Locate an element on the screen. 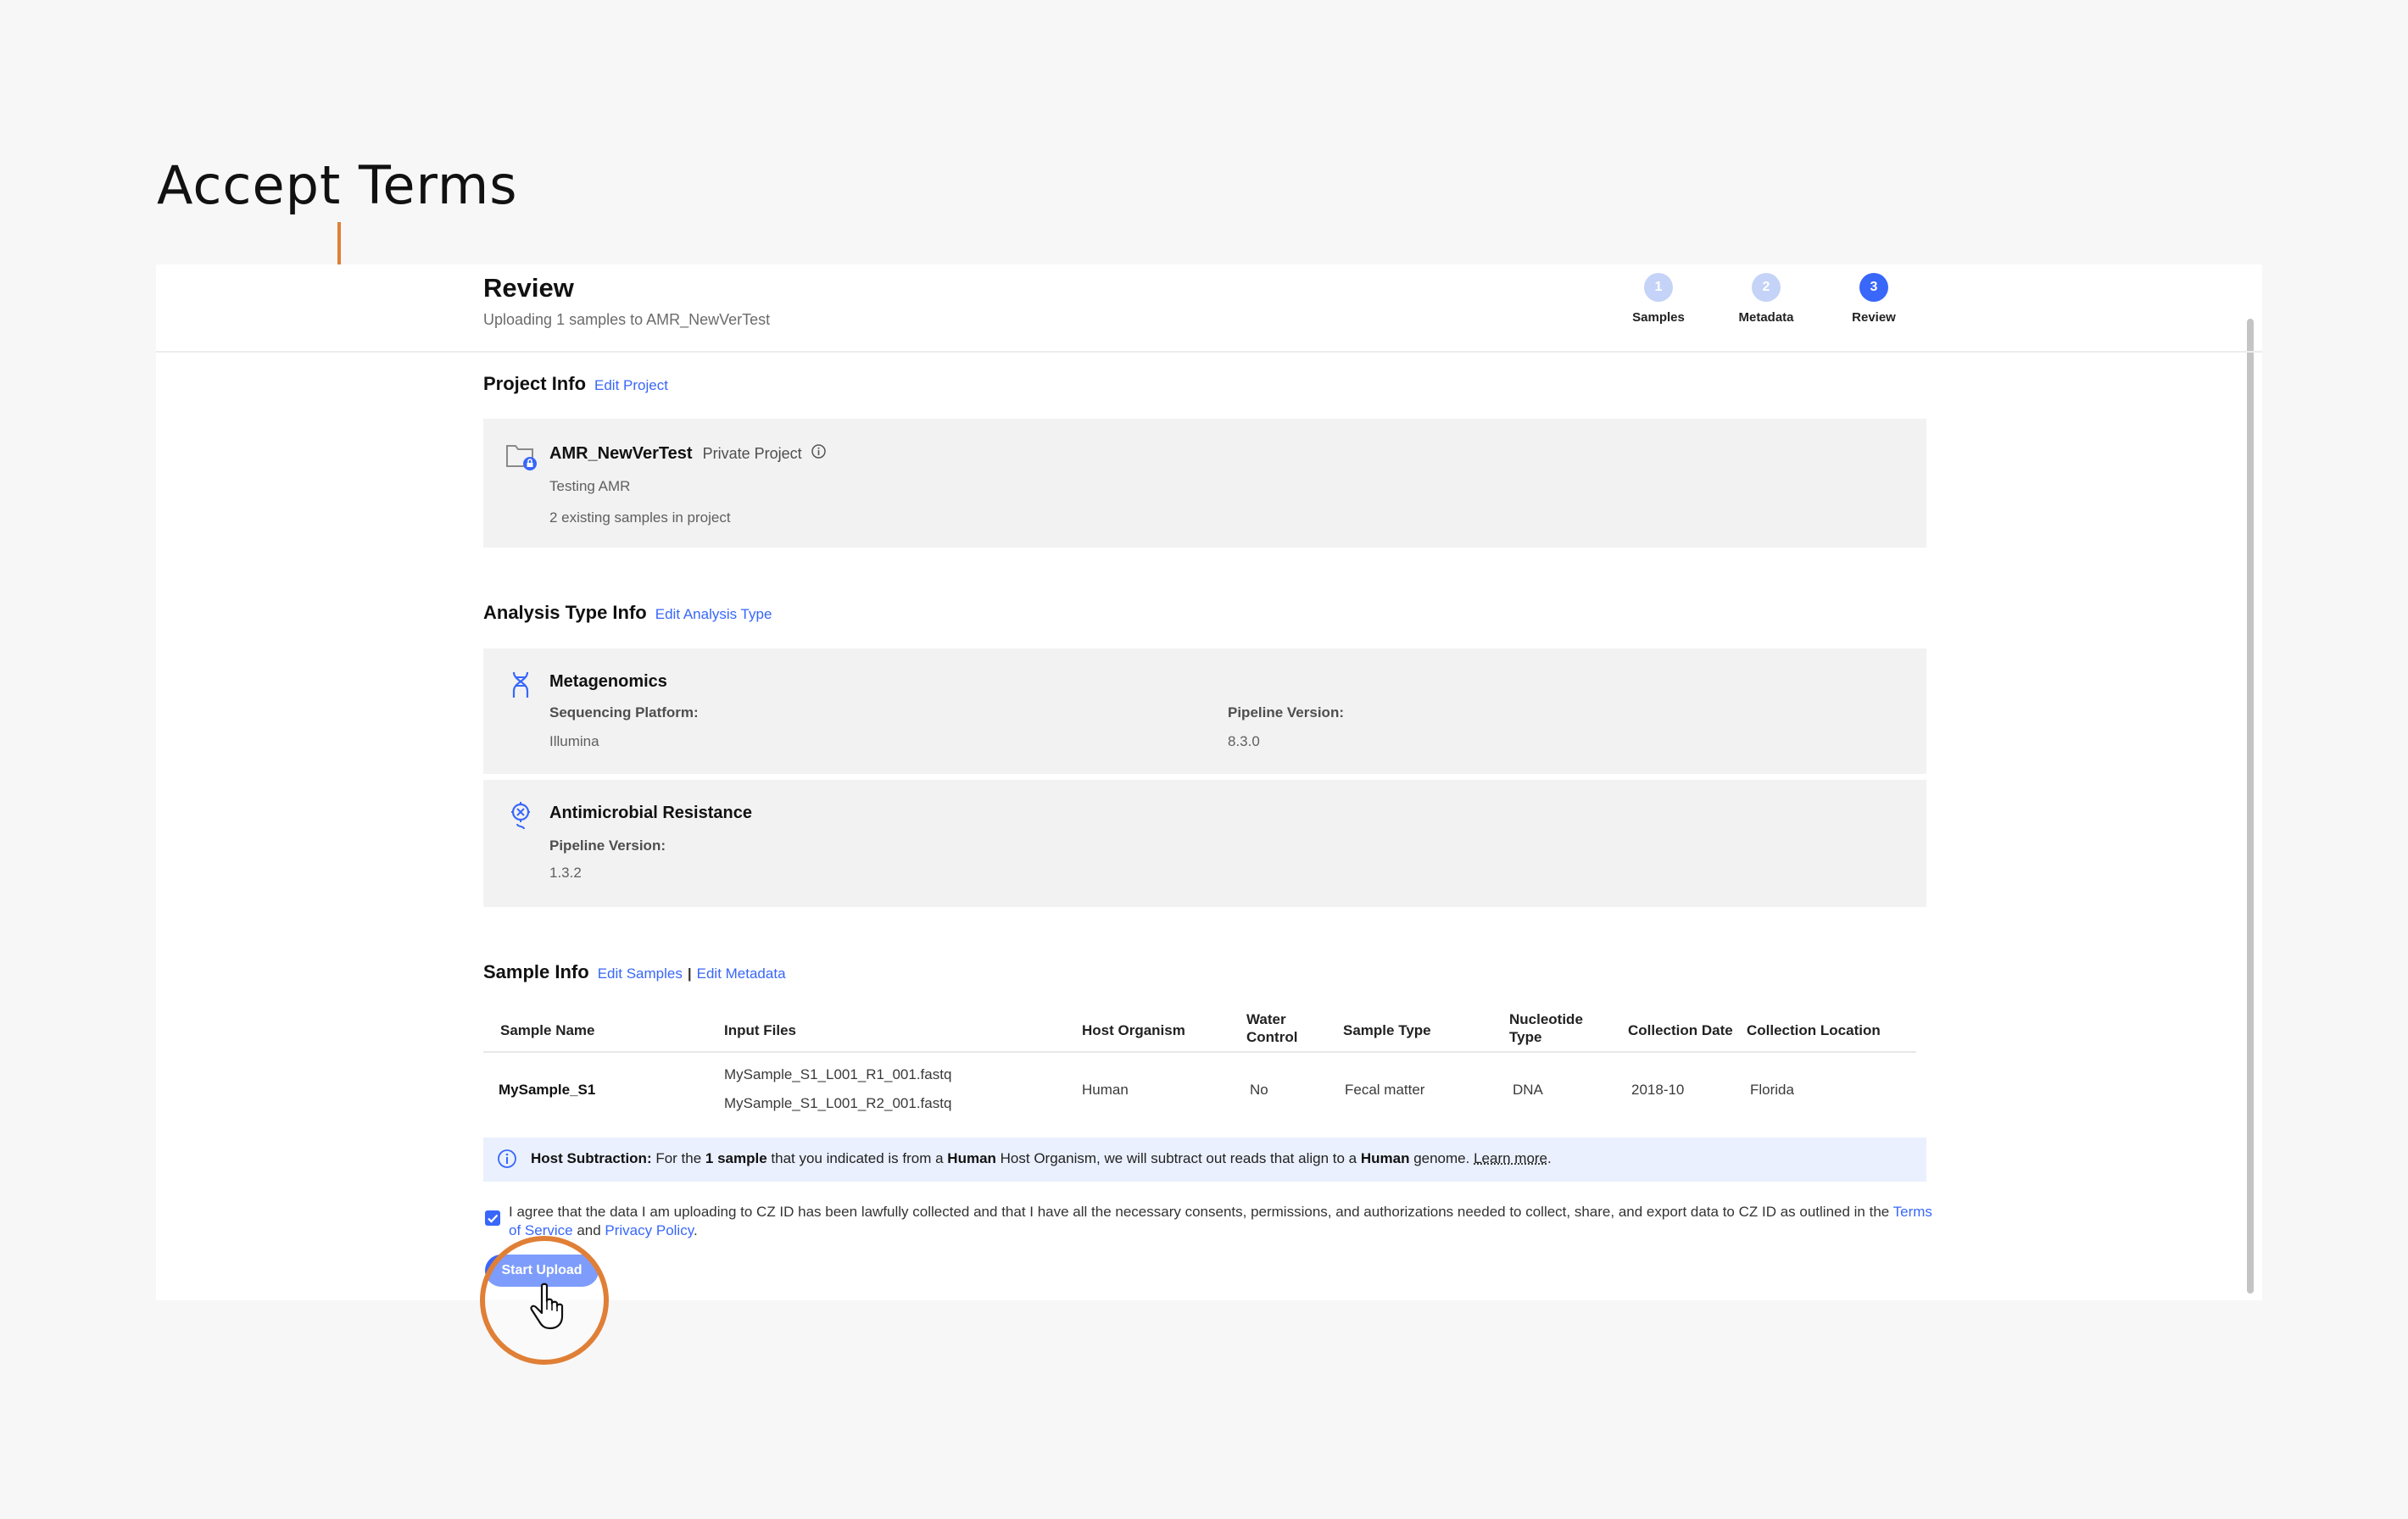 The image size is (2408, 1519). project-info-heading: Project Info Edit Project is located at coordinates (575, 384).